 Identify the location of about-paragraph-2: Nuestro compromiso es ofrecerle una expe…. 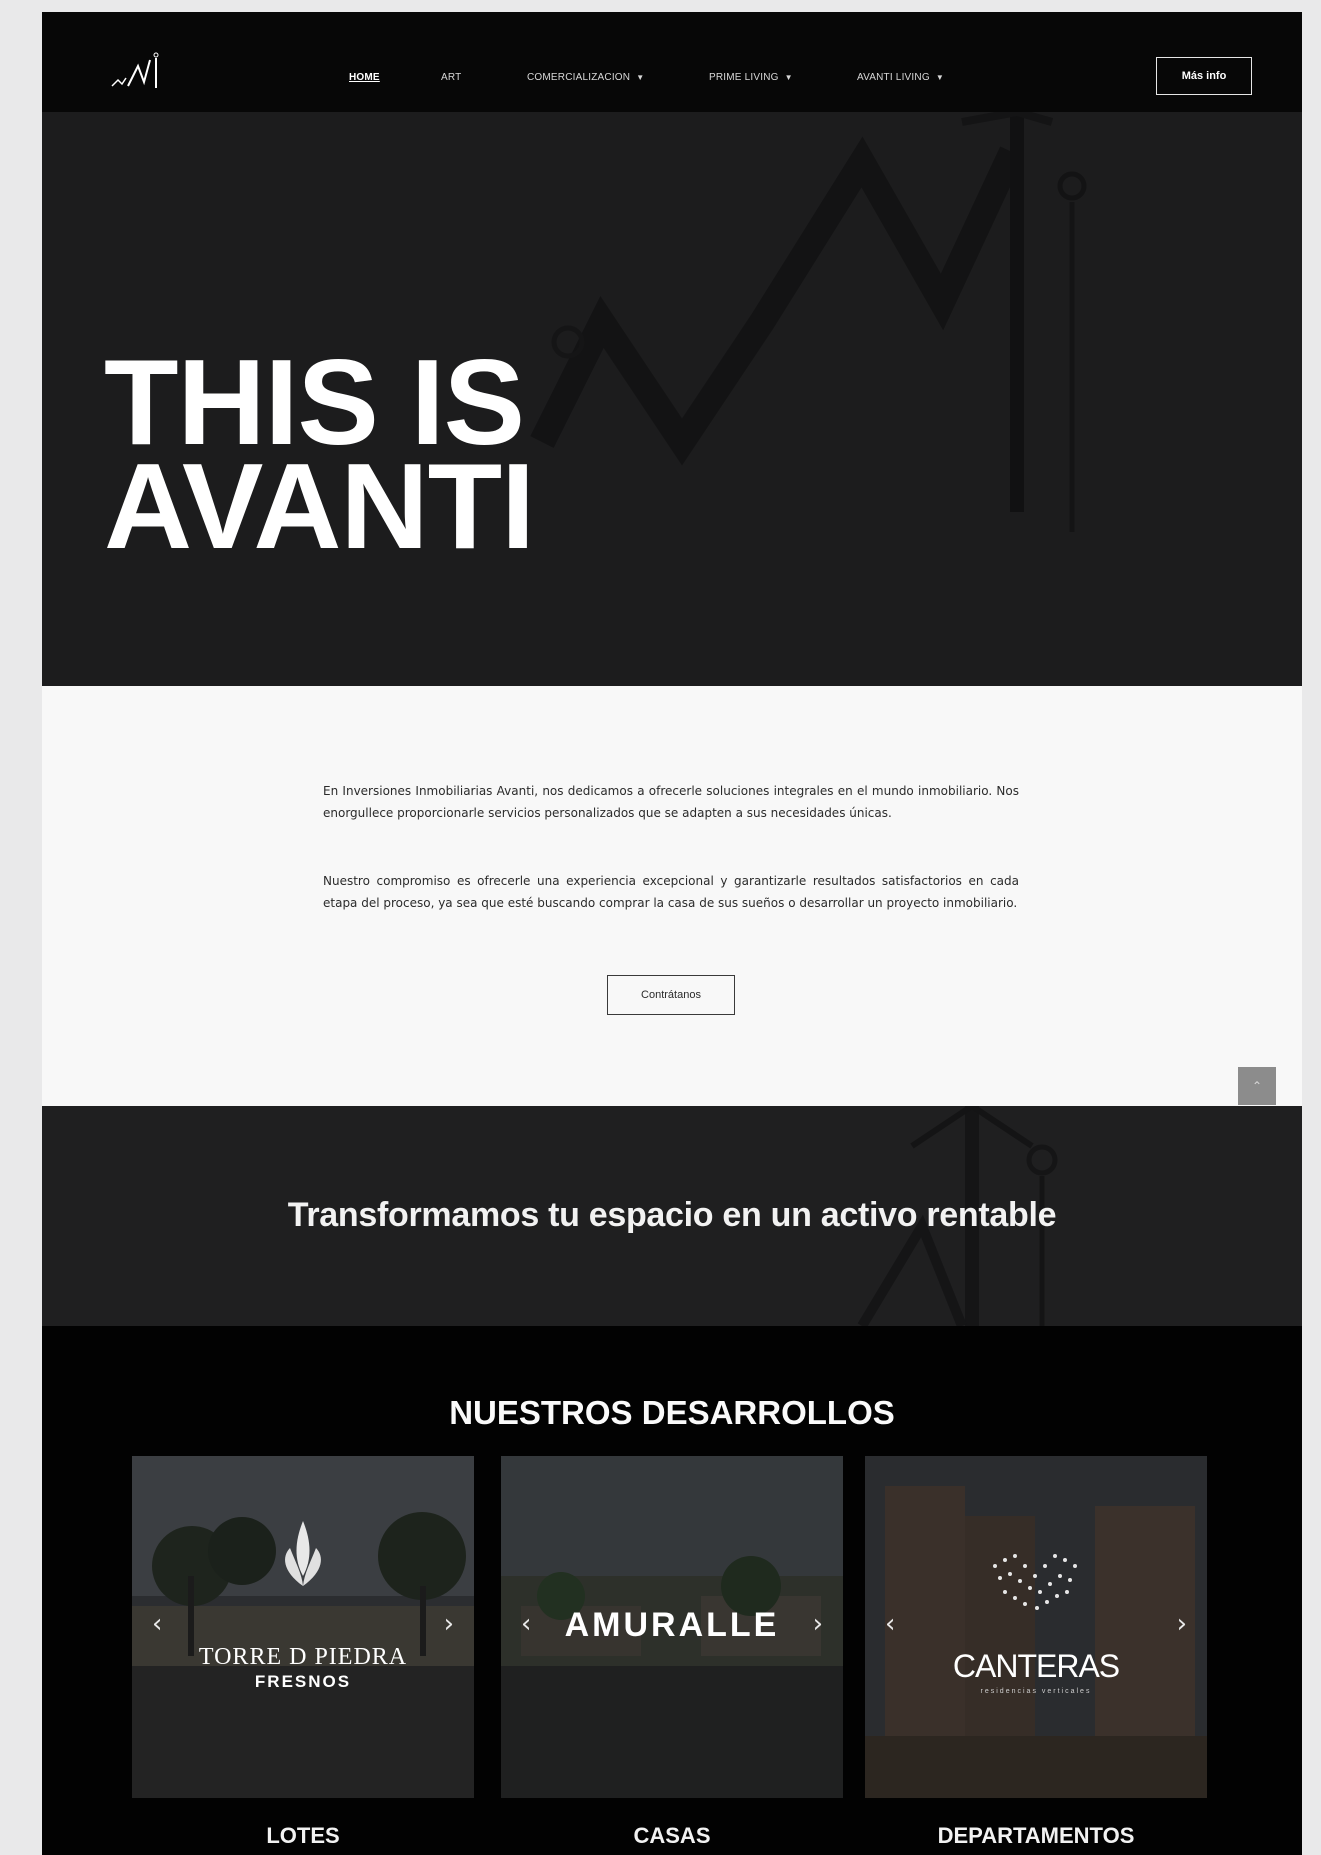
(671, 892).